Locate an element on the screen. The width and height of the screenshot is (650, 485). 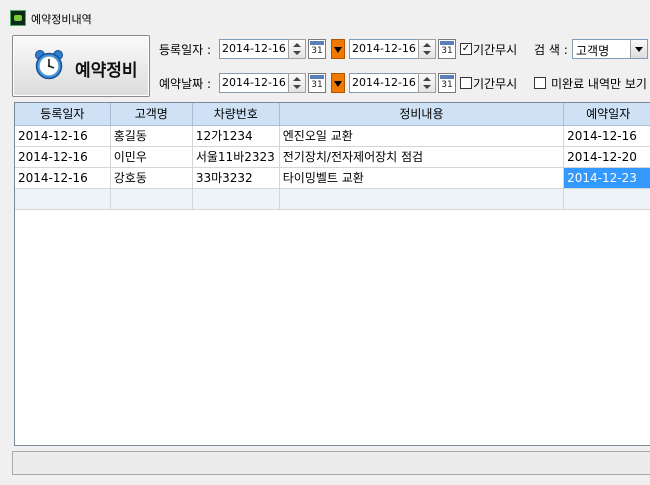
chevron-down-icon is located at coordinates (638, 49).